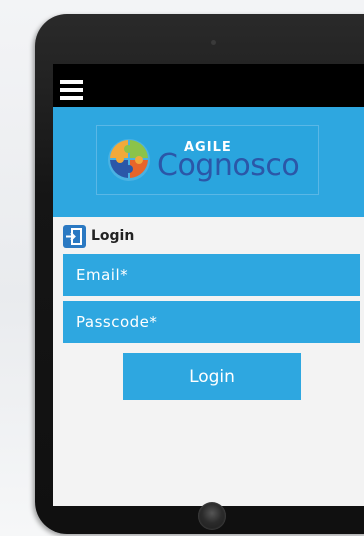 Image resolution: width=364 pixels, height=536 pixels. I want to click on top-bar, so click(208, 85).